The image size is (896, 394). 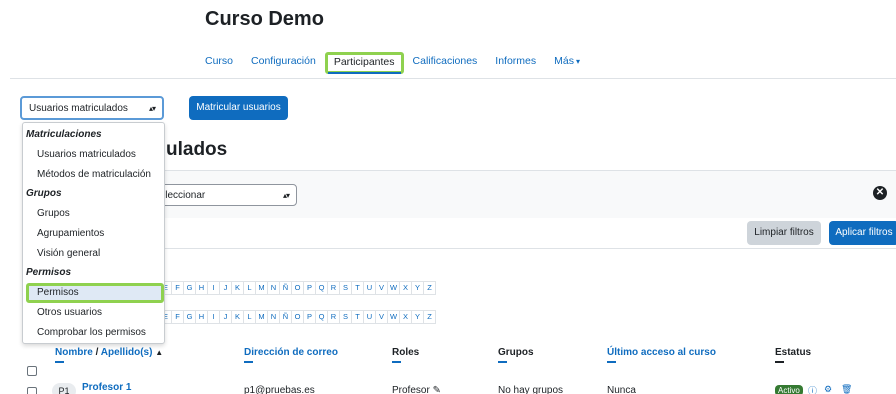 What do you see at coordinates (396, 362) in the screenshot?
I see `roles-collapse-icon` at bounding box center [396, 362].